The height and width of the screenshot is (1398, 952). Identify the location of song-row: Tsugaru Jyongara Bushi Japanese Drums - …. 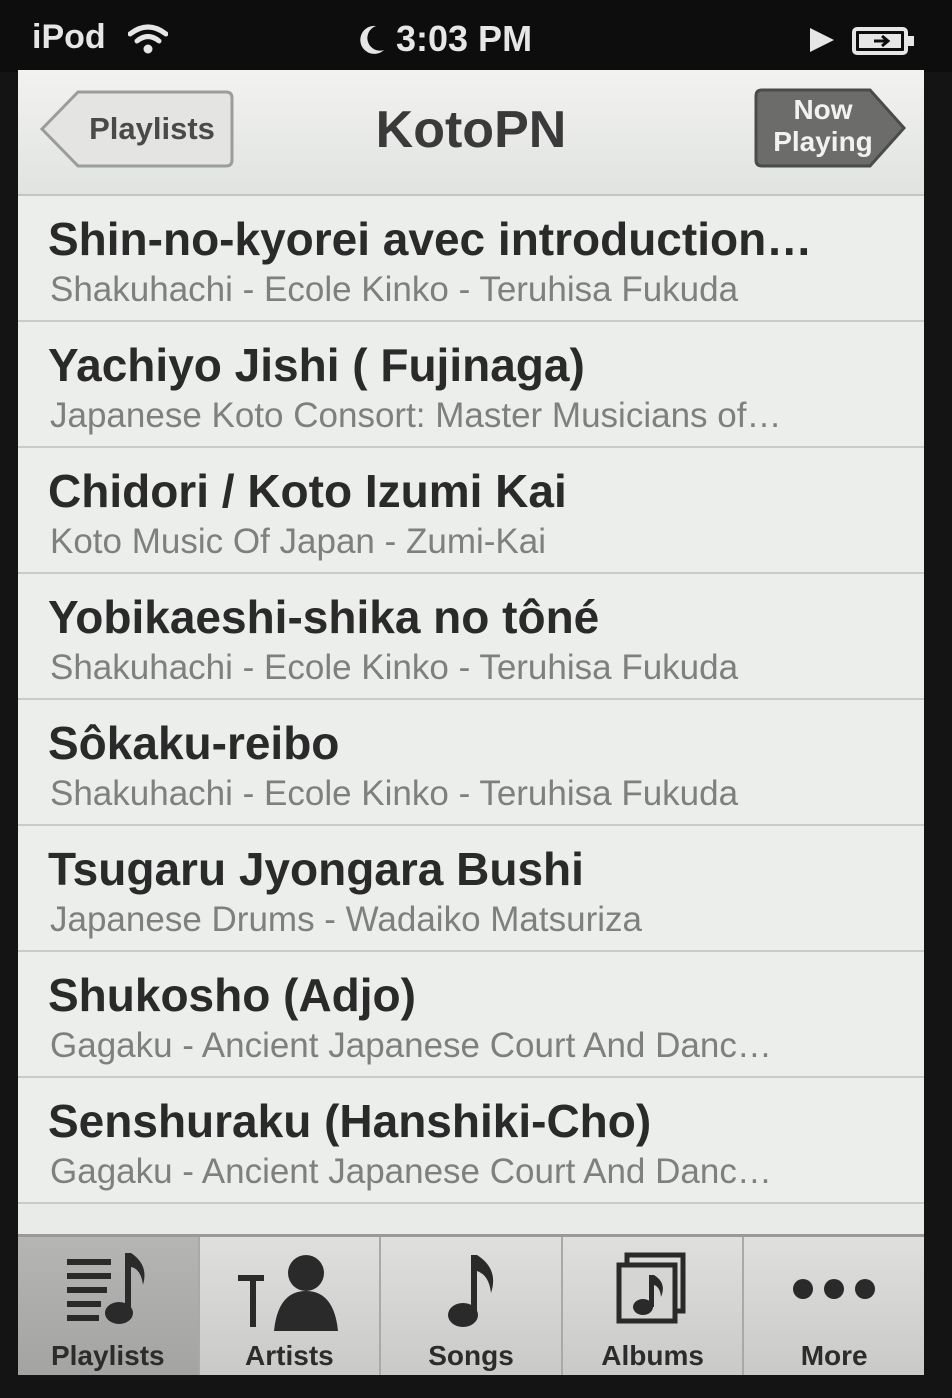
(471, 889).